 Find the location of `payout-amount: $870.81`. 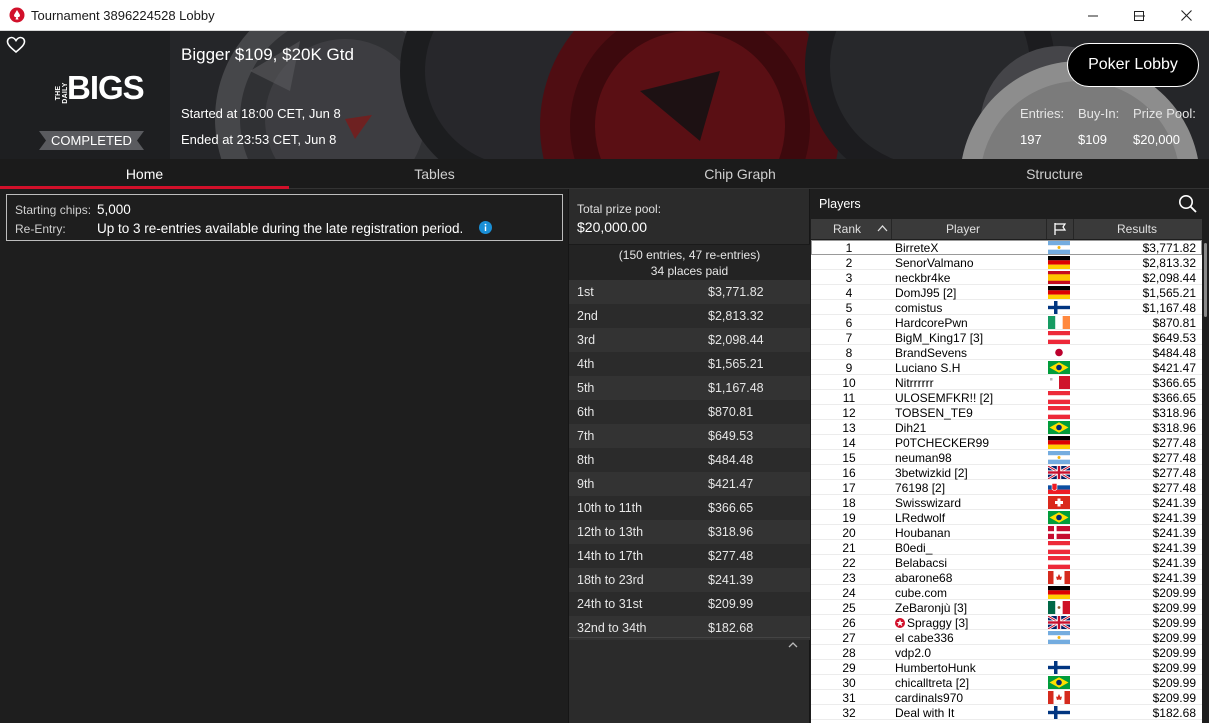

payout-amount: $870.81 is located at coordinates (731, 412).